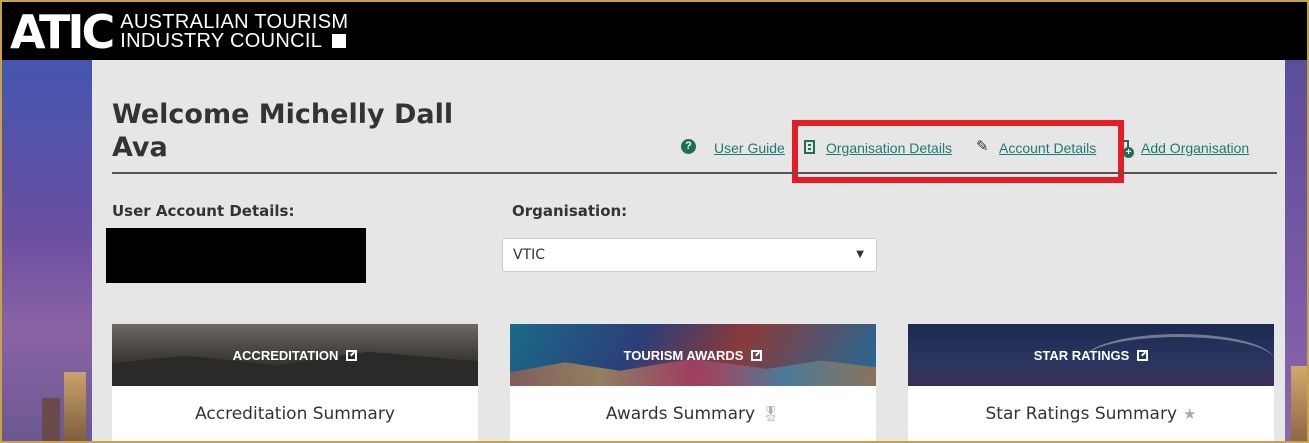 The height and width of the screenshot is (443, 1309). I want to click on accreditation-card: ACCREDITATION Accreditation Summary, so click(295, 382).